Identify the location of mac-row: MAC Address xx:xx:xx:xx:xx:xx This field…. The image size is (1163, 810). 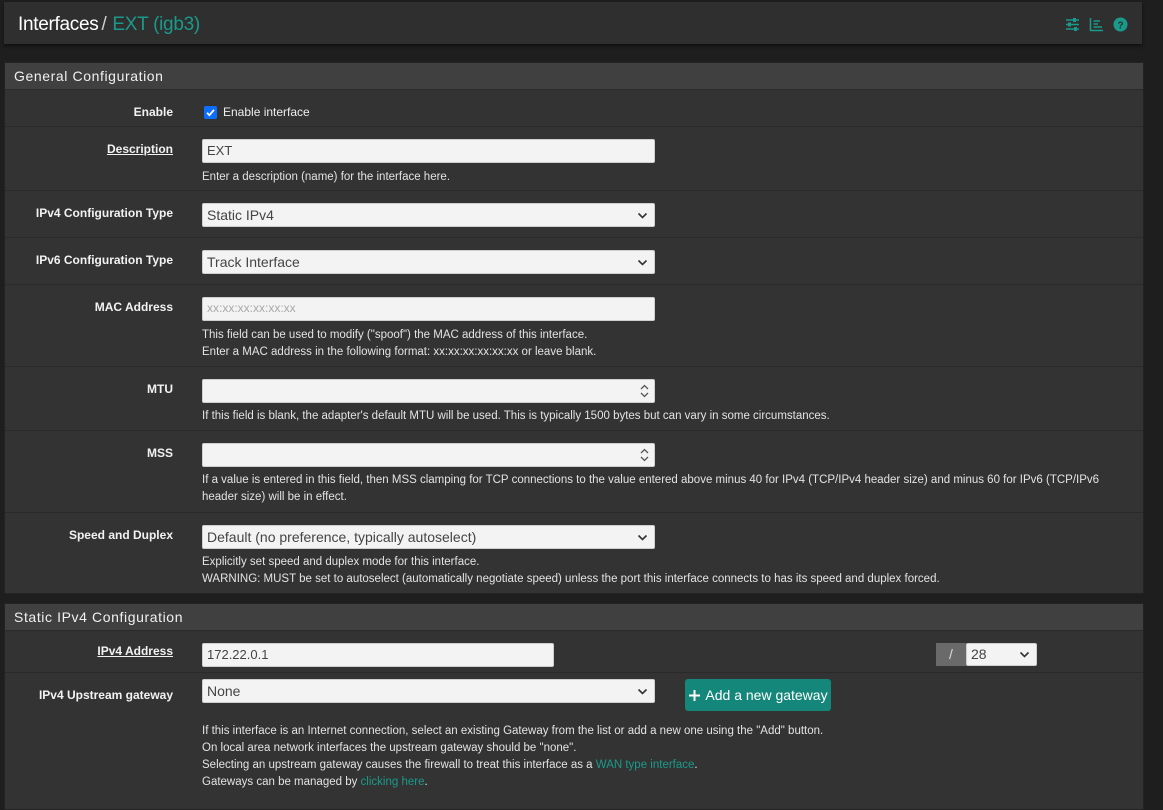
(574, 326).